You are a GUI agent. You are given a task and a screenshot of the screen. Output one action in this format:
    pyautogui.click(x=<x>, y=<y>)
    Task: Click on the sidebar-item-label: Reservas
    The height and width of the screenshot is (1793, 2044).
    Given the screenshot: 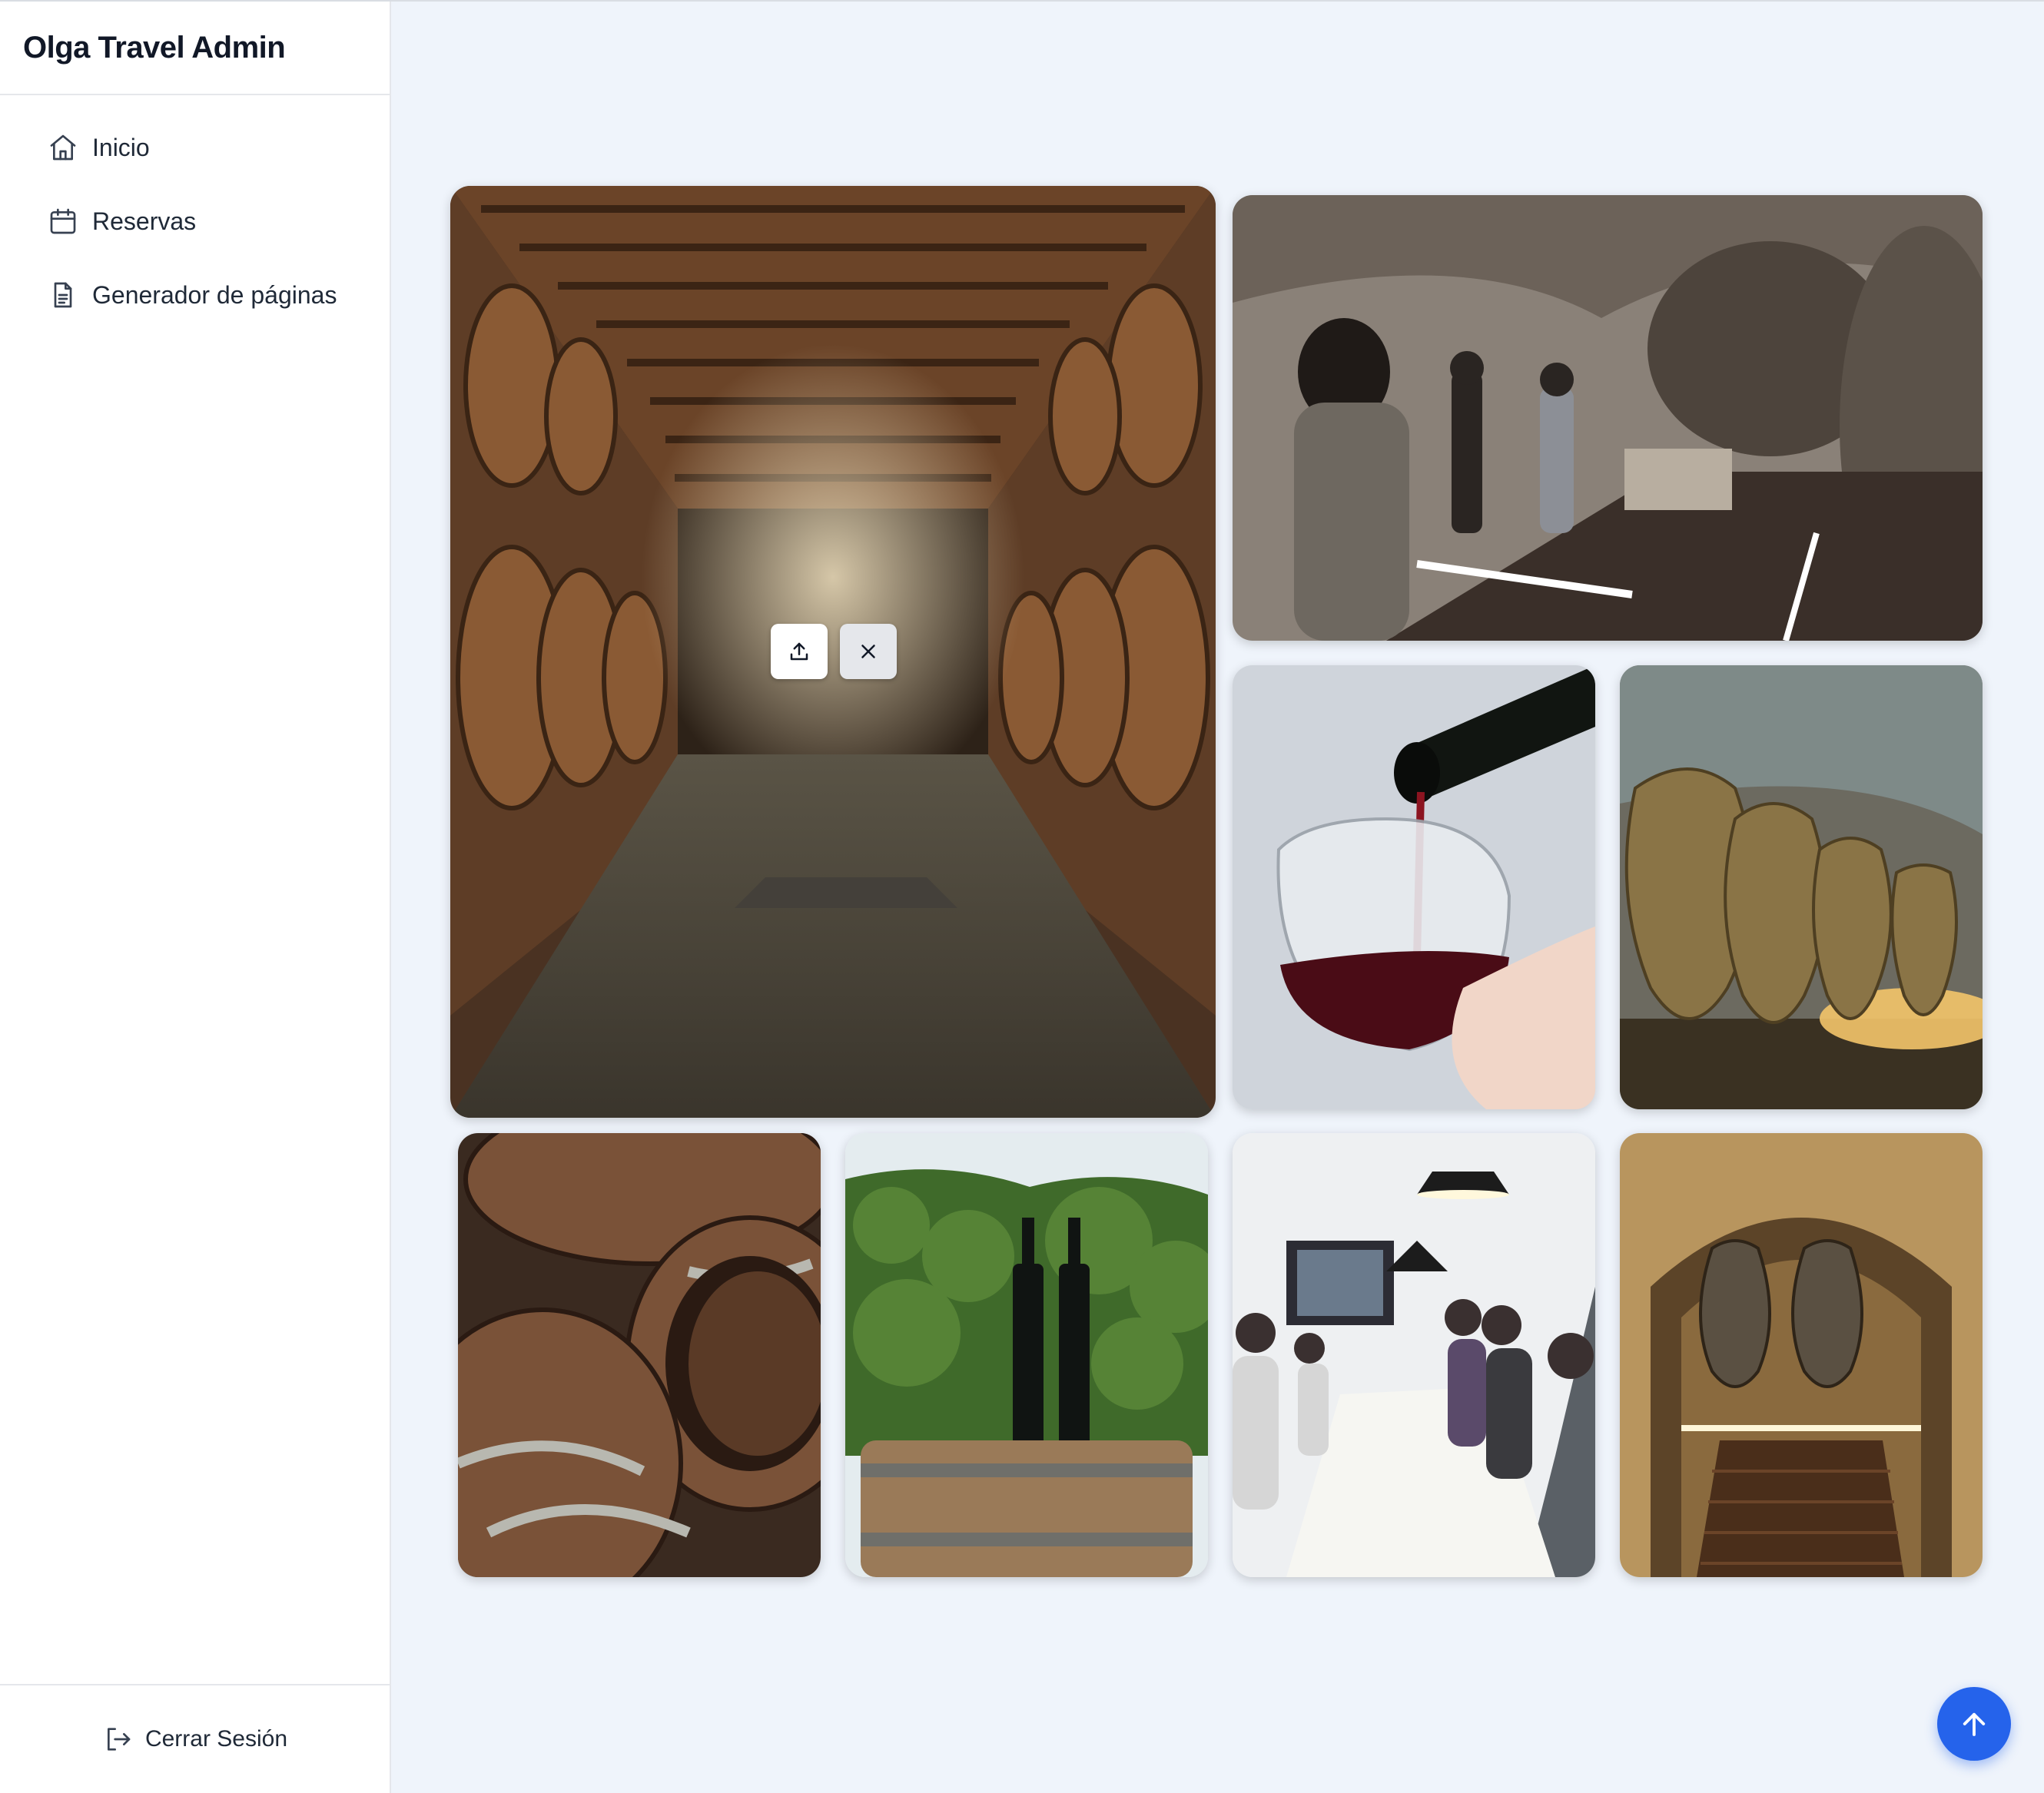 What is the action you would take?
    pyautogui.click(x=144, y=221)
    